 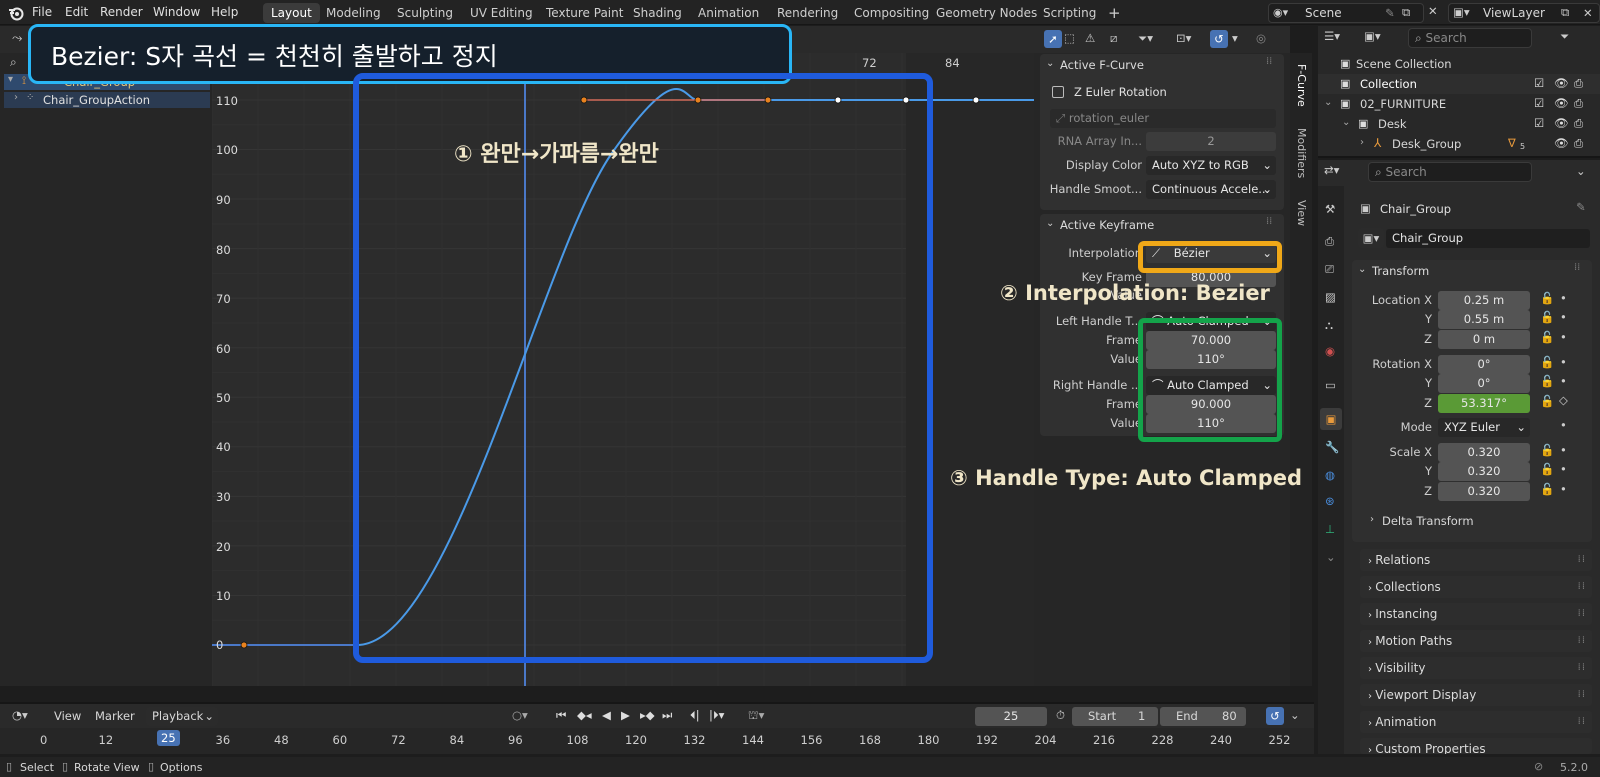 I want to click on playback-dropdown: Playback ⌄, so click(x=182, y=716).